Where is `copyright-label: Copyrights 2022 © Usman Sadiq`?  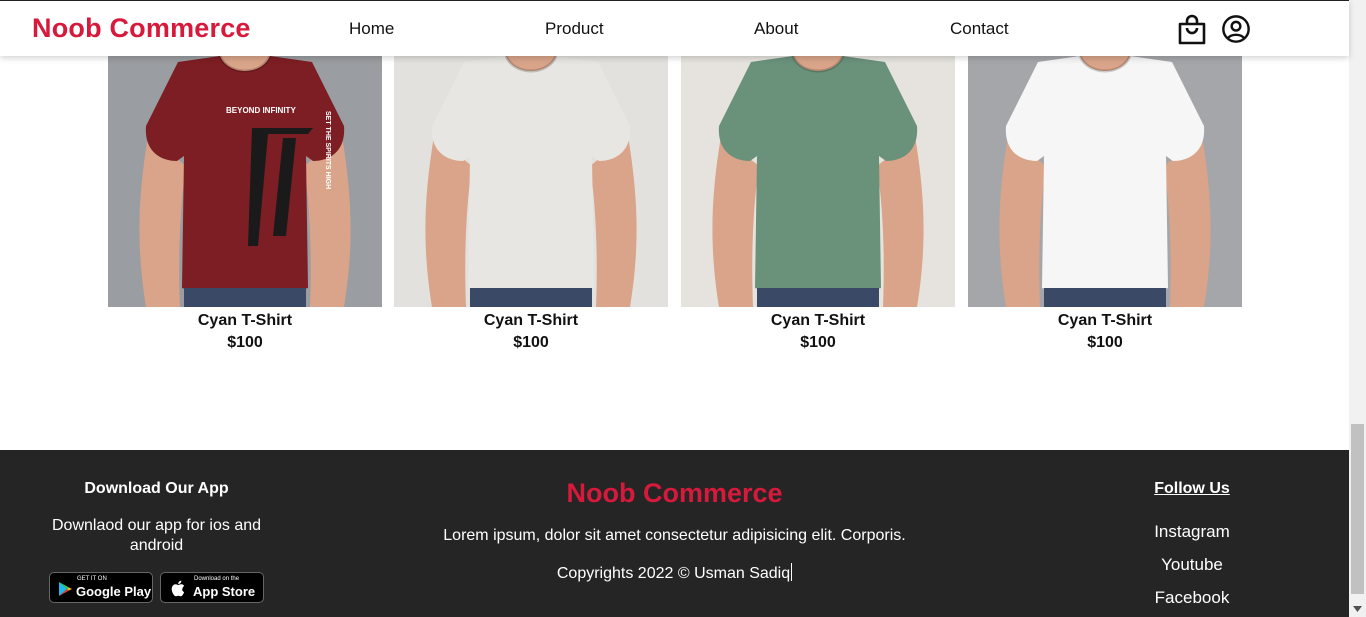 copyright-label: Copyrights 2022 © Usman Sadiq is located at coordinates (673, 573).